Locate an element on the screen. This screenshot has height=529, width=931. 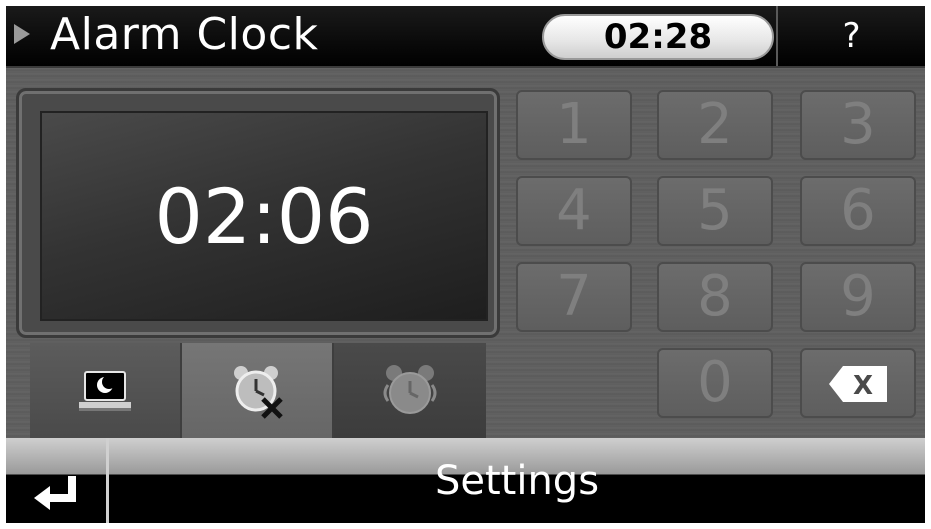
backspace-key: X is located at coordinates (858, 383).